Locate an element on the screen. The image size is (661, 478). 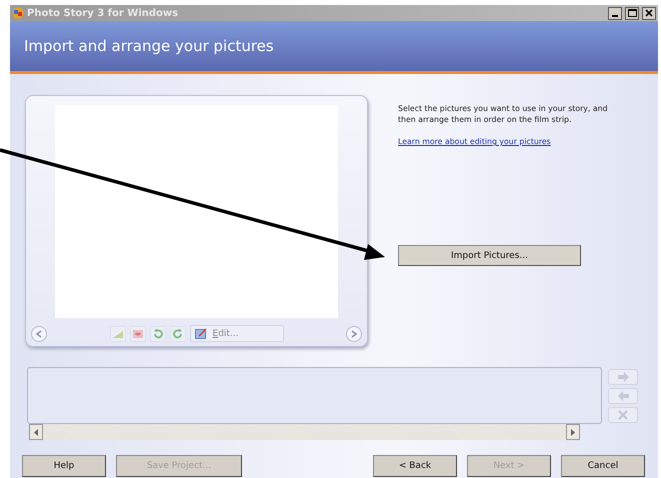
scroll-left-button is located at coordinates (36, 432).